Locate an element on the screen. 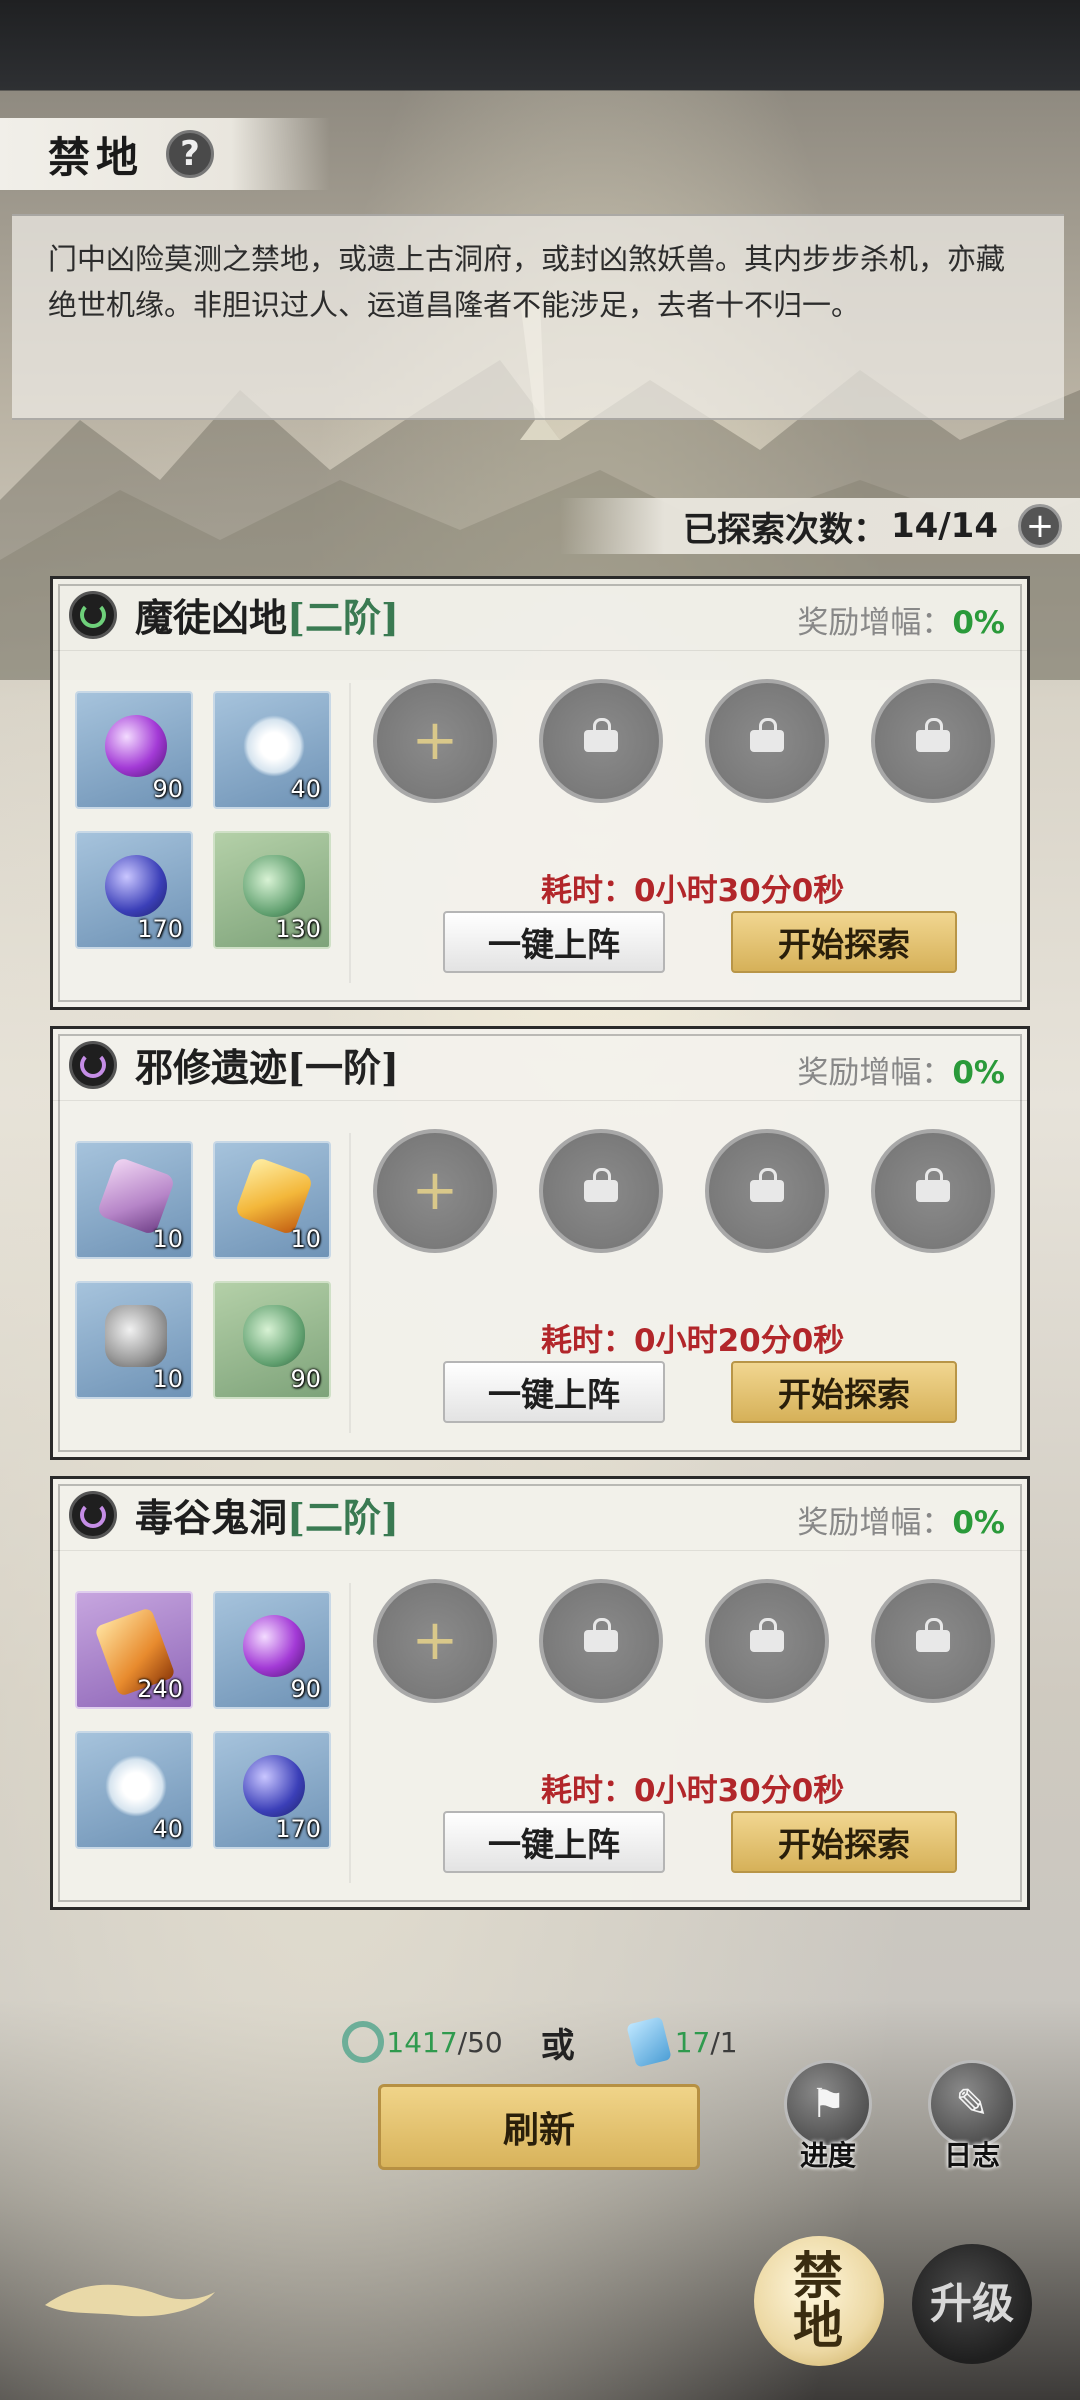 The image size is (1080, 2400). ticket-need: /1 is located at coordinates (724, 2042).